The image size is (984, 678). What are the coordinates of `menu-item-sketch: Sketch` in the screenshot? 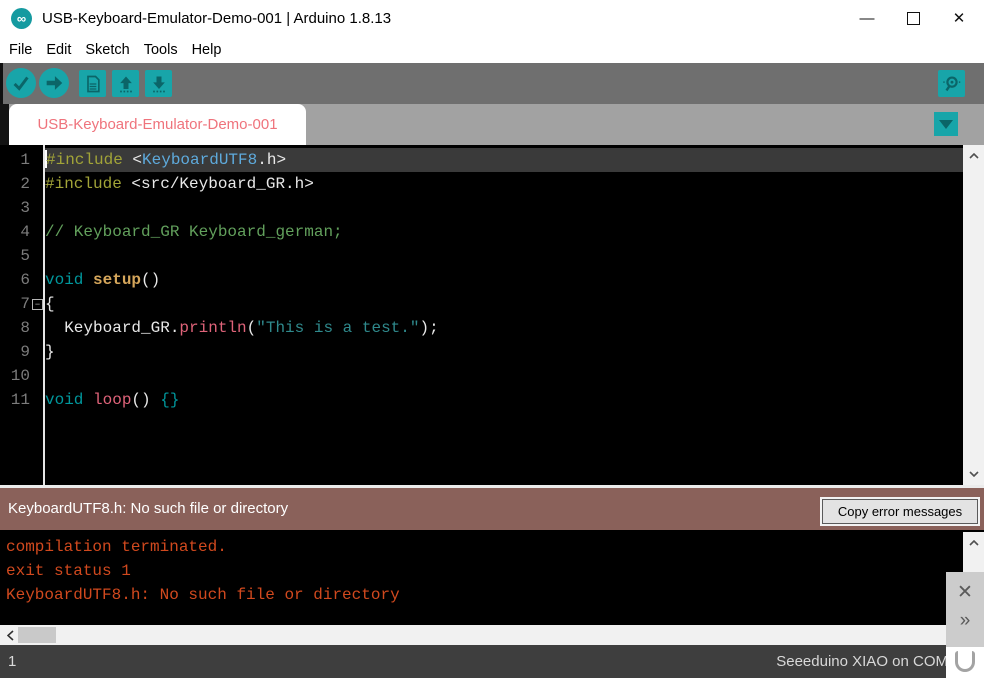 It's located at (107, 50).